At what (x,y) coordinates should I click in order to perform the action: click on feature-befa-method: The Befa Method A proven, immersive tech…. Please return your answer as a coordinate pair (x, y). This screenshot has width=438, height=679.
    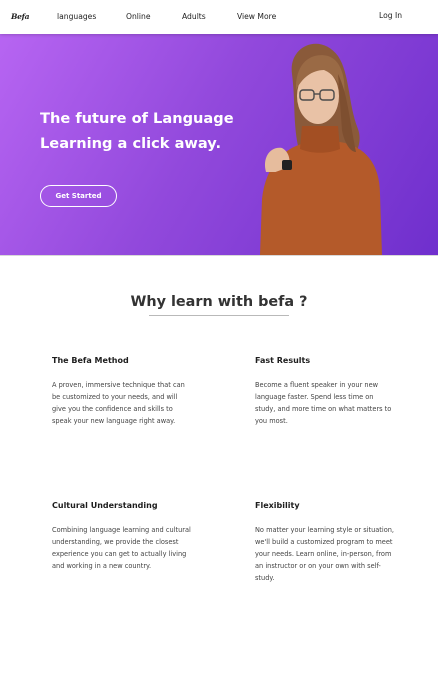
    Looking at the image, I should click on (122, 391).